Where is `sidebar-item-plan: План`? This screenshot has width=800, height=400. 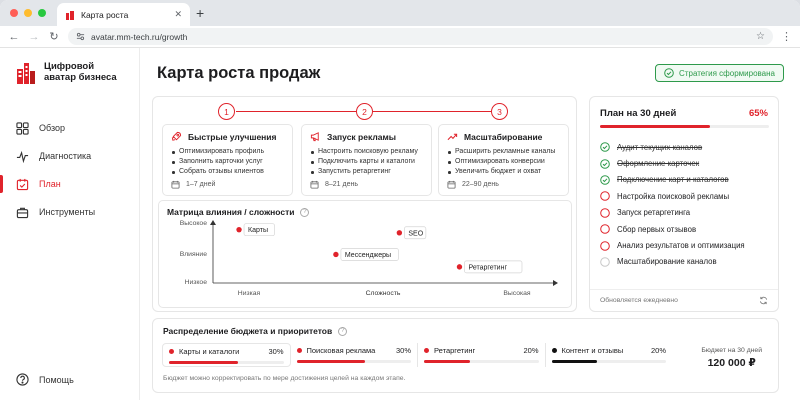
sidebar-item-plan: План is located at coordinates (69, 184).